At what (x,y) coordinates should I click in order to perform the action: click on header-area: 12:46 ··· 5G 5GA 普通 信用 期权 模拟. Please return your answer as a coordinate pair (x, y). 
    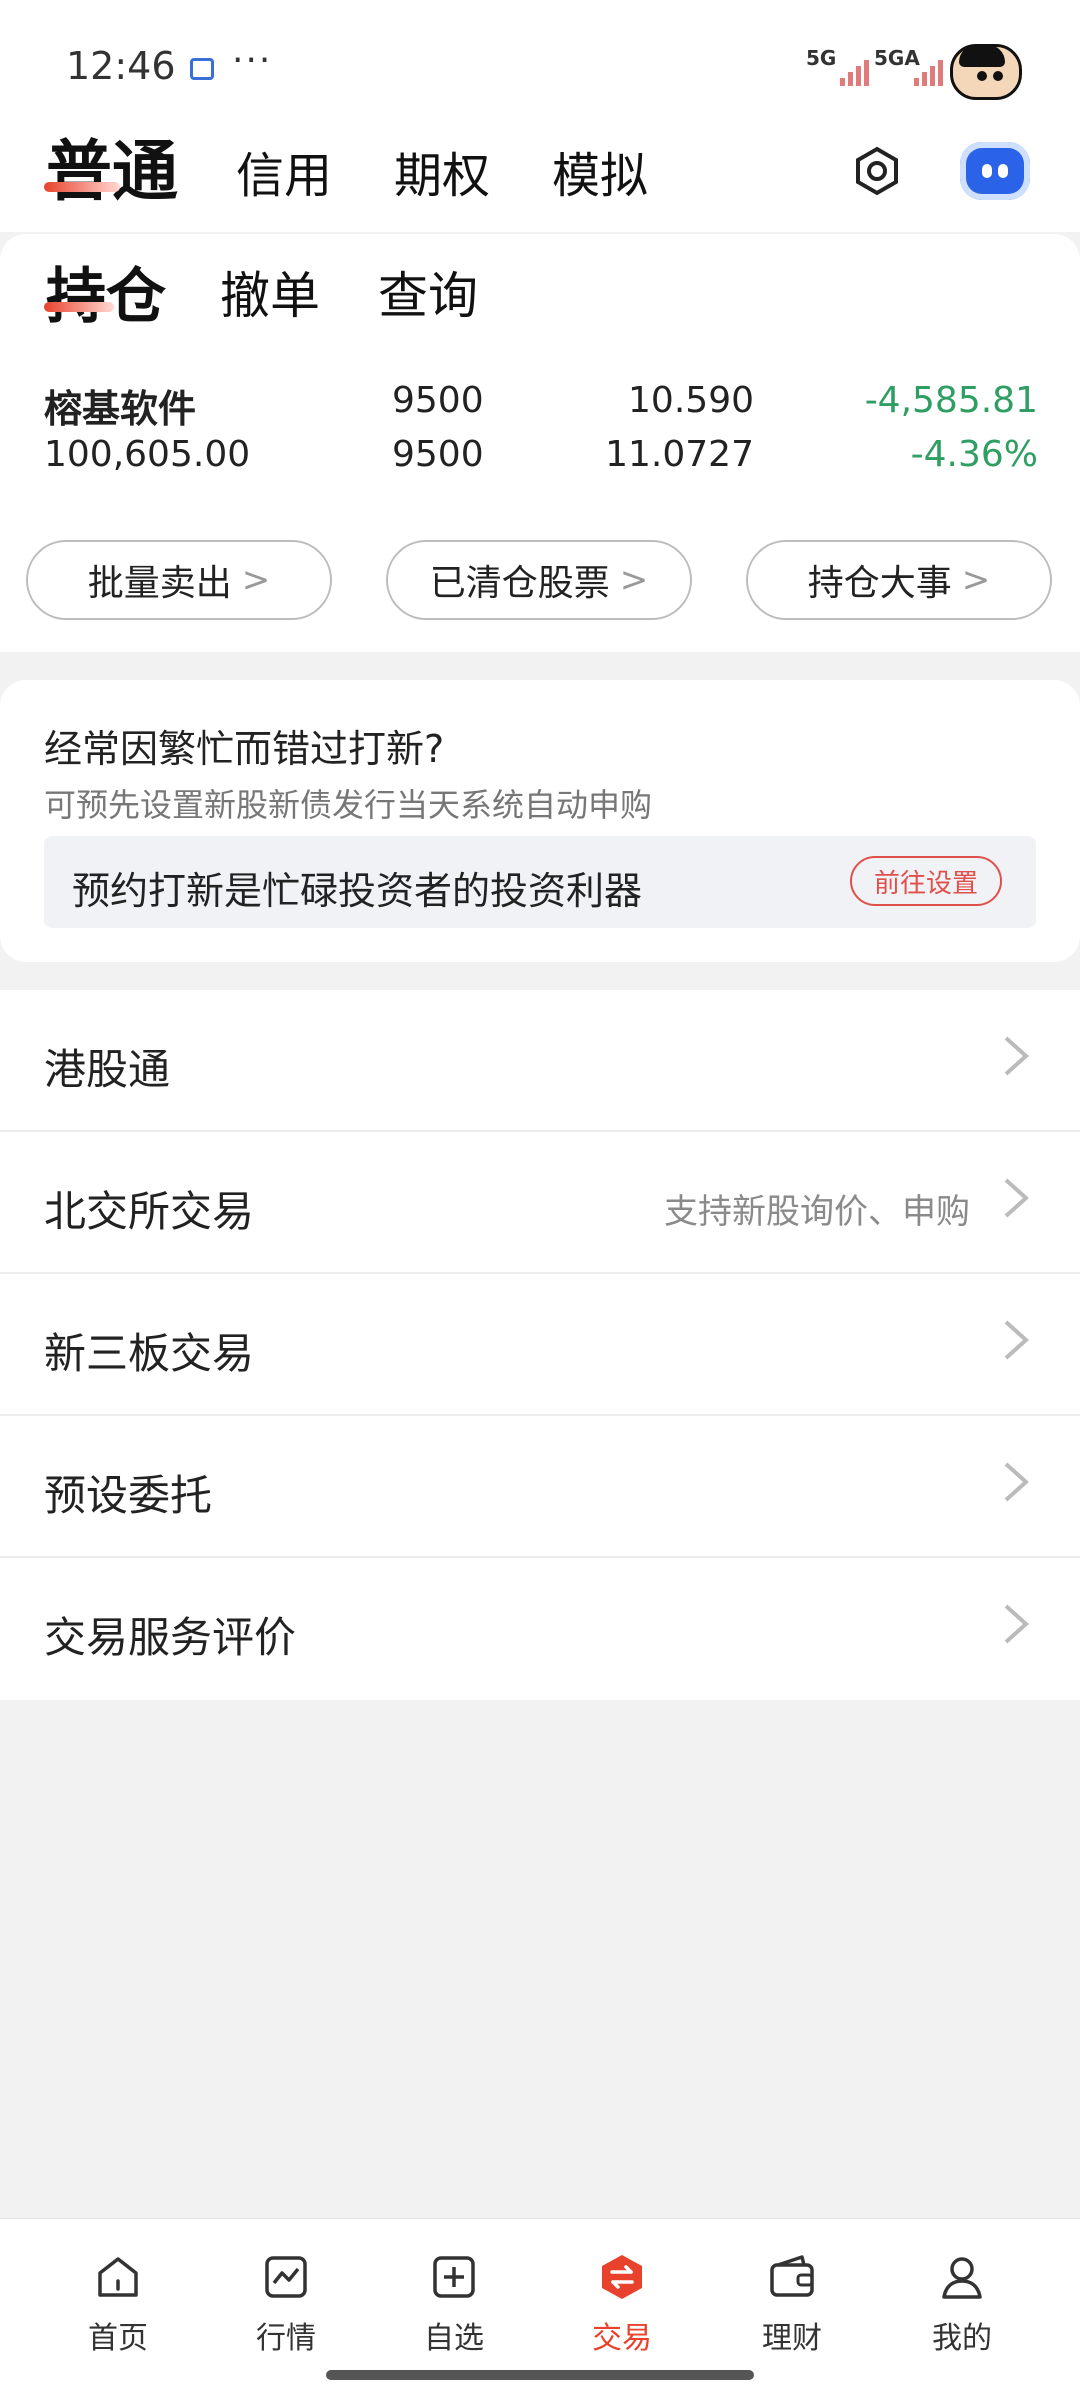
    Looking at the image, I should click on (540, 116).